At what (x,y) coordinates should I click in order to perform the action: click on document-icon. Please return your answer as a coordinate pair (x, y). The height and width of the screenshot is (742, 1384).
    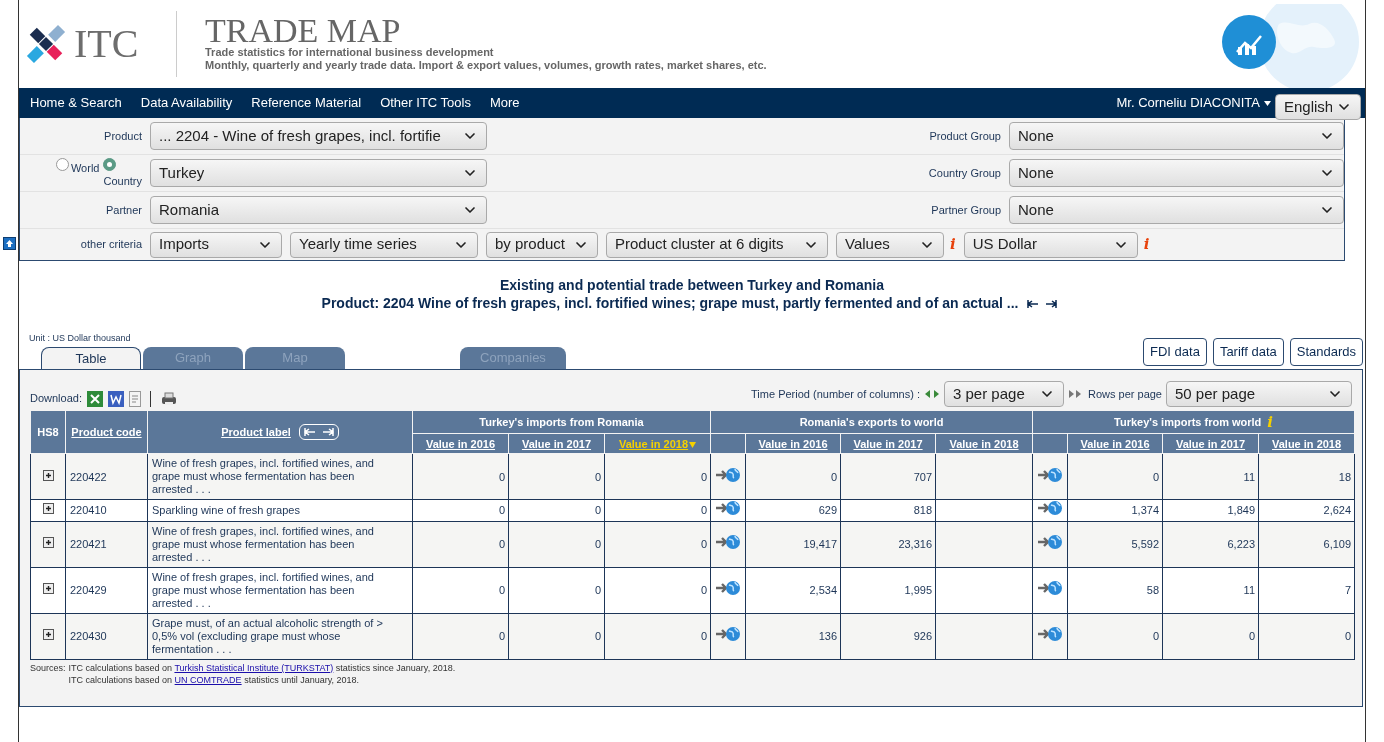
    Looking at the image, I should click on (116, 398).